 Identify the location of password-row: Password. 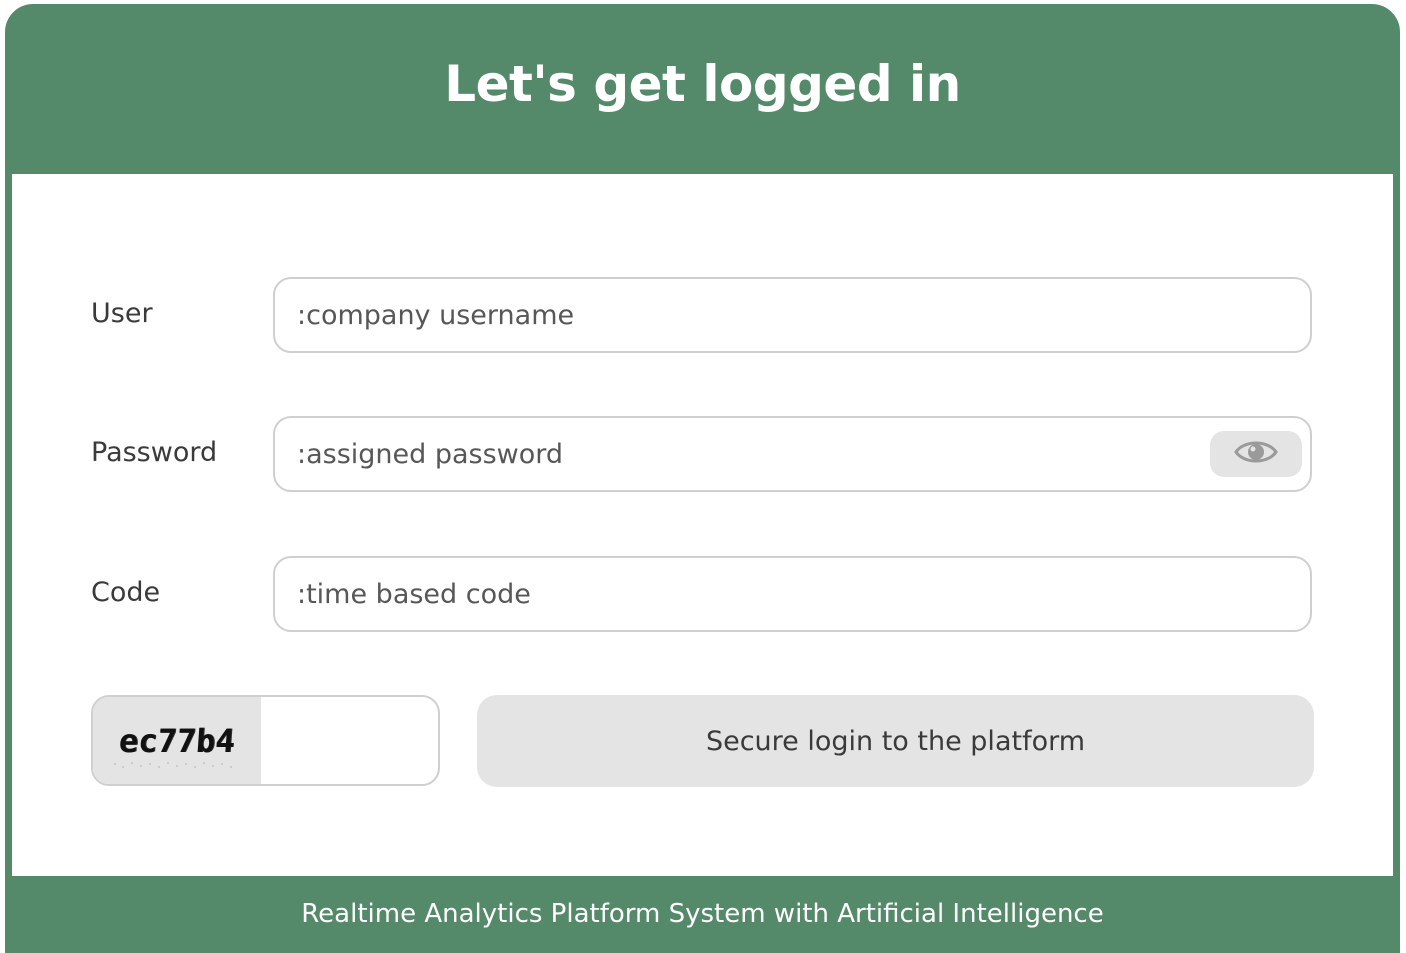
(702, 454).